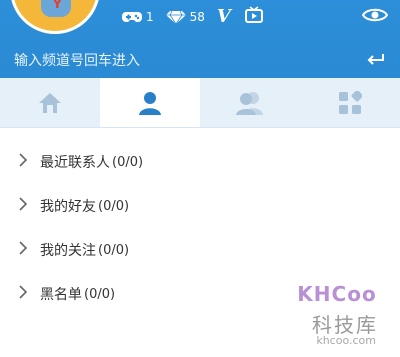  What do you see at coordinates (68, 207) in the screenshot?
I see `group-label: 我的好友` at bounding box center [68, 207].